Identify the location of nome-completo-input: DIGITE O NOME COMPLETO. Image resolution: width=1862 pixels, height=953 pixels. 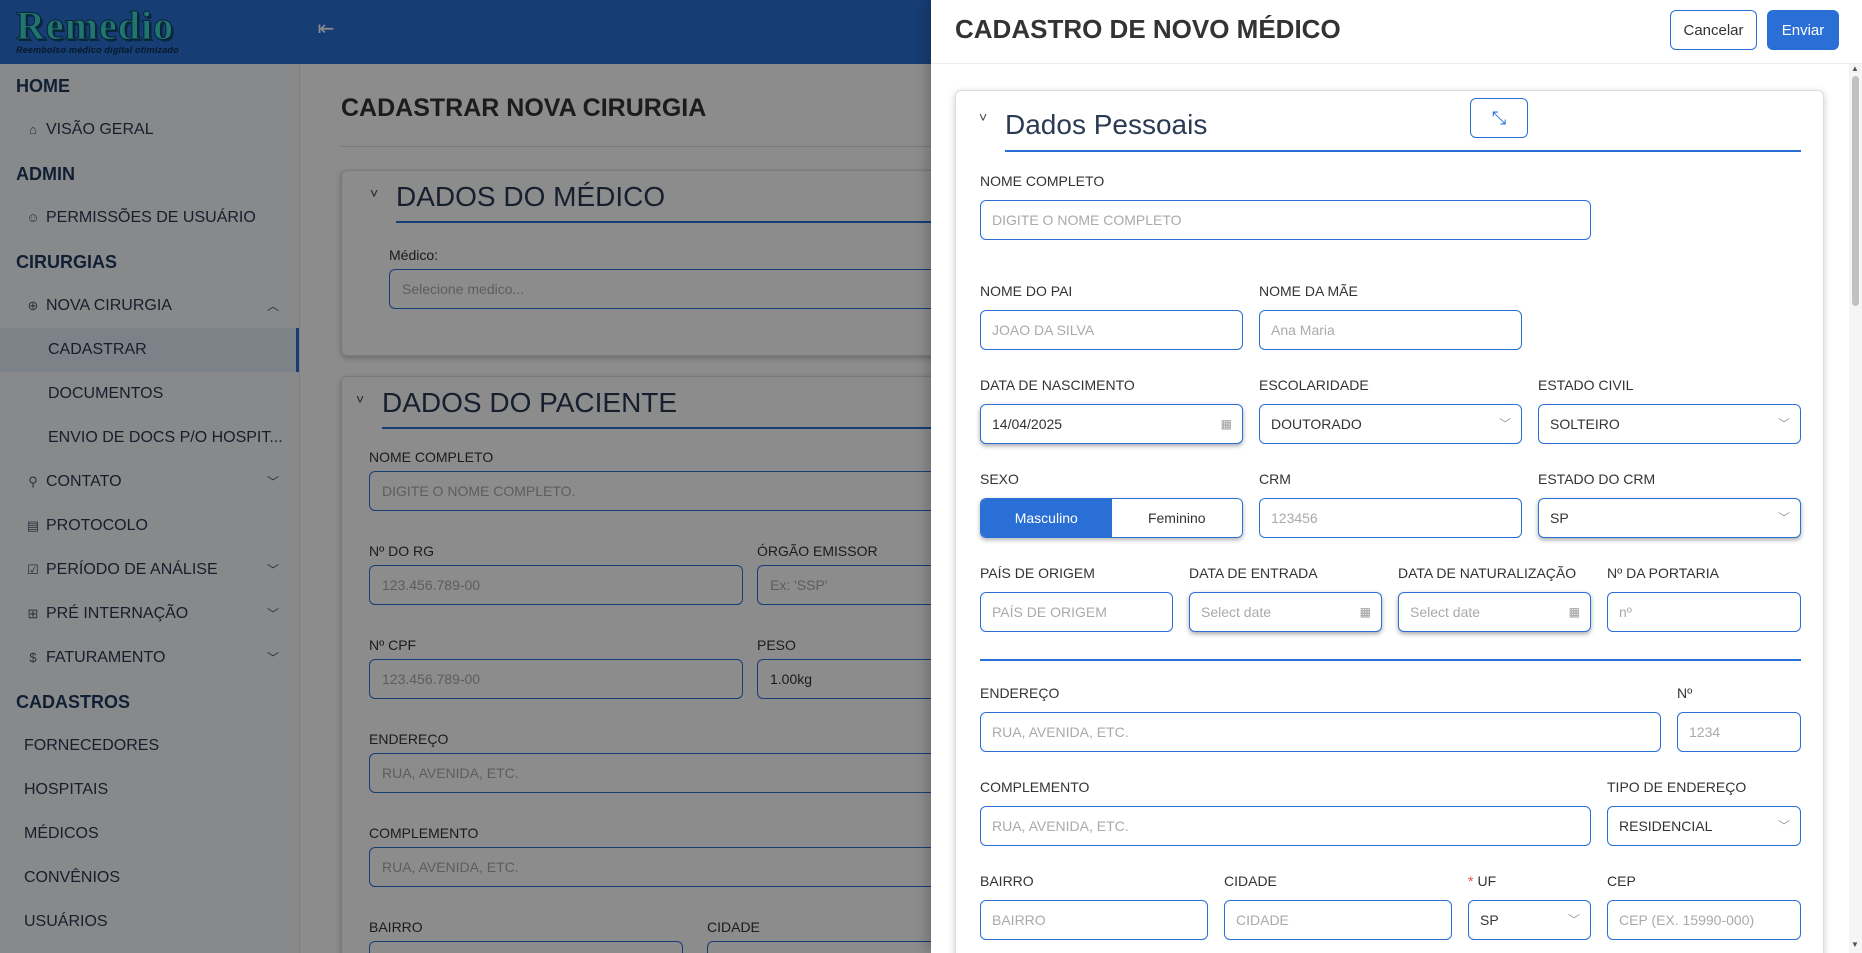
(1285, 220).